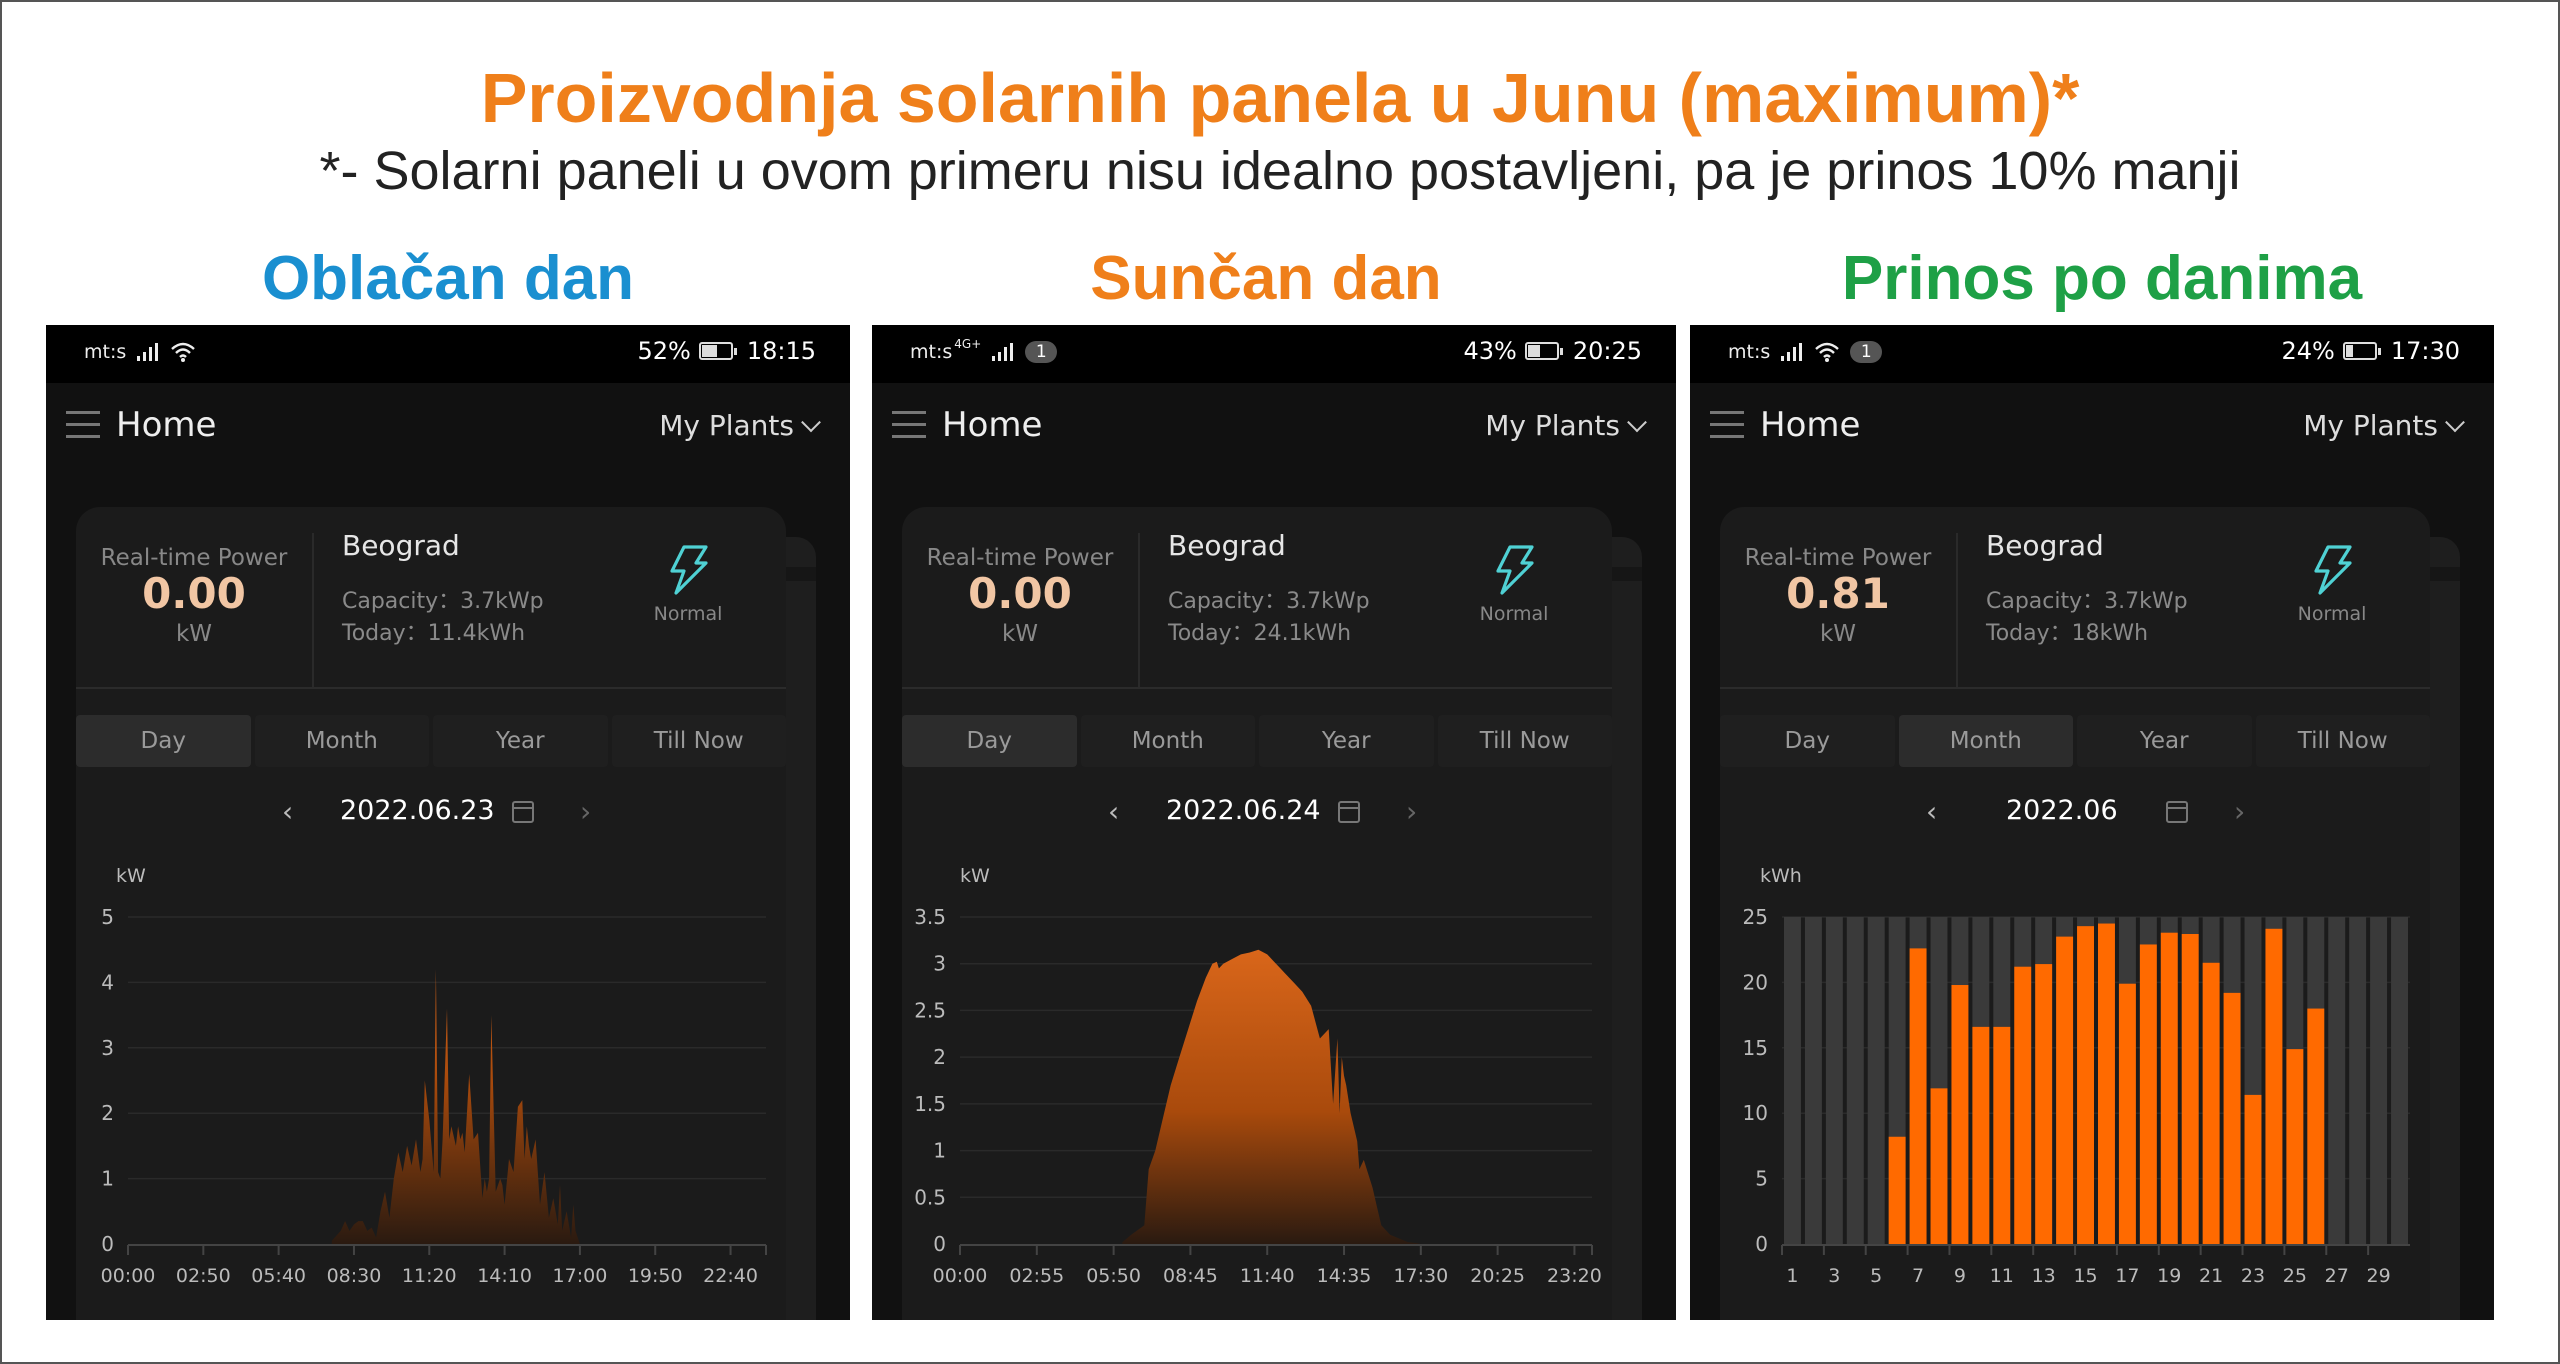 This screenshot has width=2560, height=1364. Describe the element at coordinates (1876, 1276) in the screenshot. I see `x-tick-label: 5` at that location.